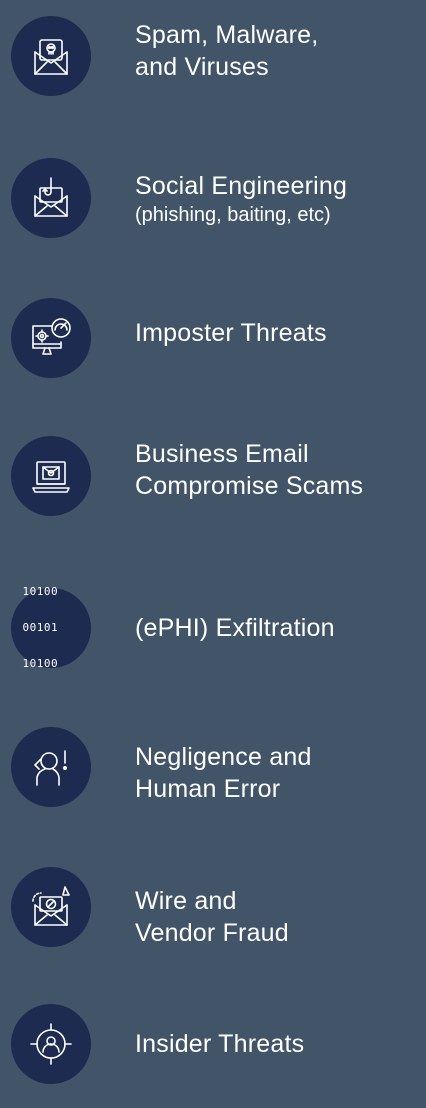  Describe the element at coordinates (231, 333) in the screenshot. I see `threat-title-line1: Imposter Threats` at that location.